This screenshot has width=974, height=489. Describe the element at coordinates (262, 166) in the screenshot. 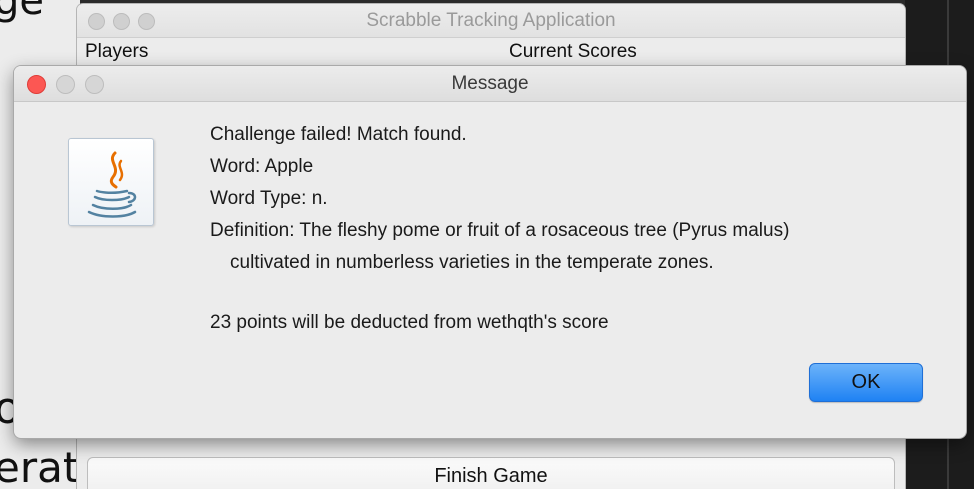

I see `word-text: Word: Apple` at that location.